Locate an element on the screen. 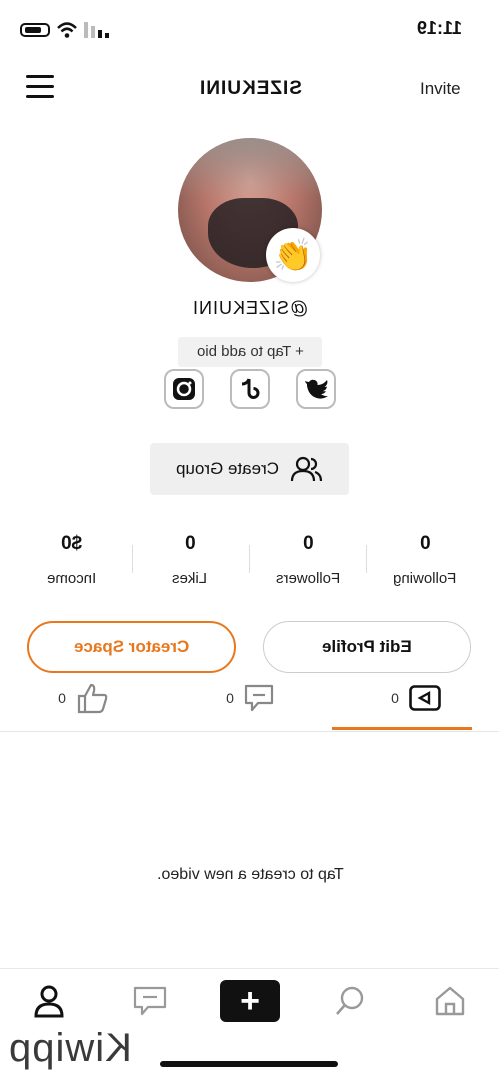  edit-profile-button: Edit Profile is located at coordinates (367, 647).